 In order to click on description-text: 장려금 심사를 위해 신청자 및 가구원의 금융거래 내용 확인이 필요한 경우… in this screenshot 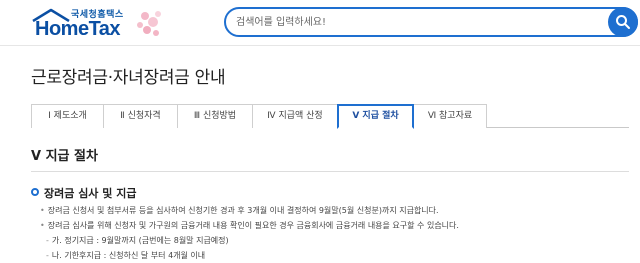, I will do `click(253, 225)`.